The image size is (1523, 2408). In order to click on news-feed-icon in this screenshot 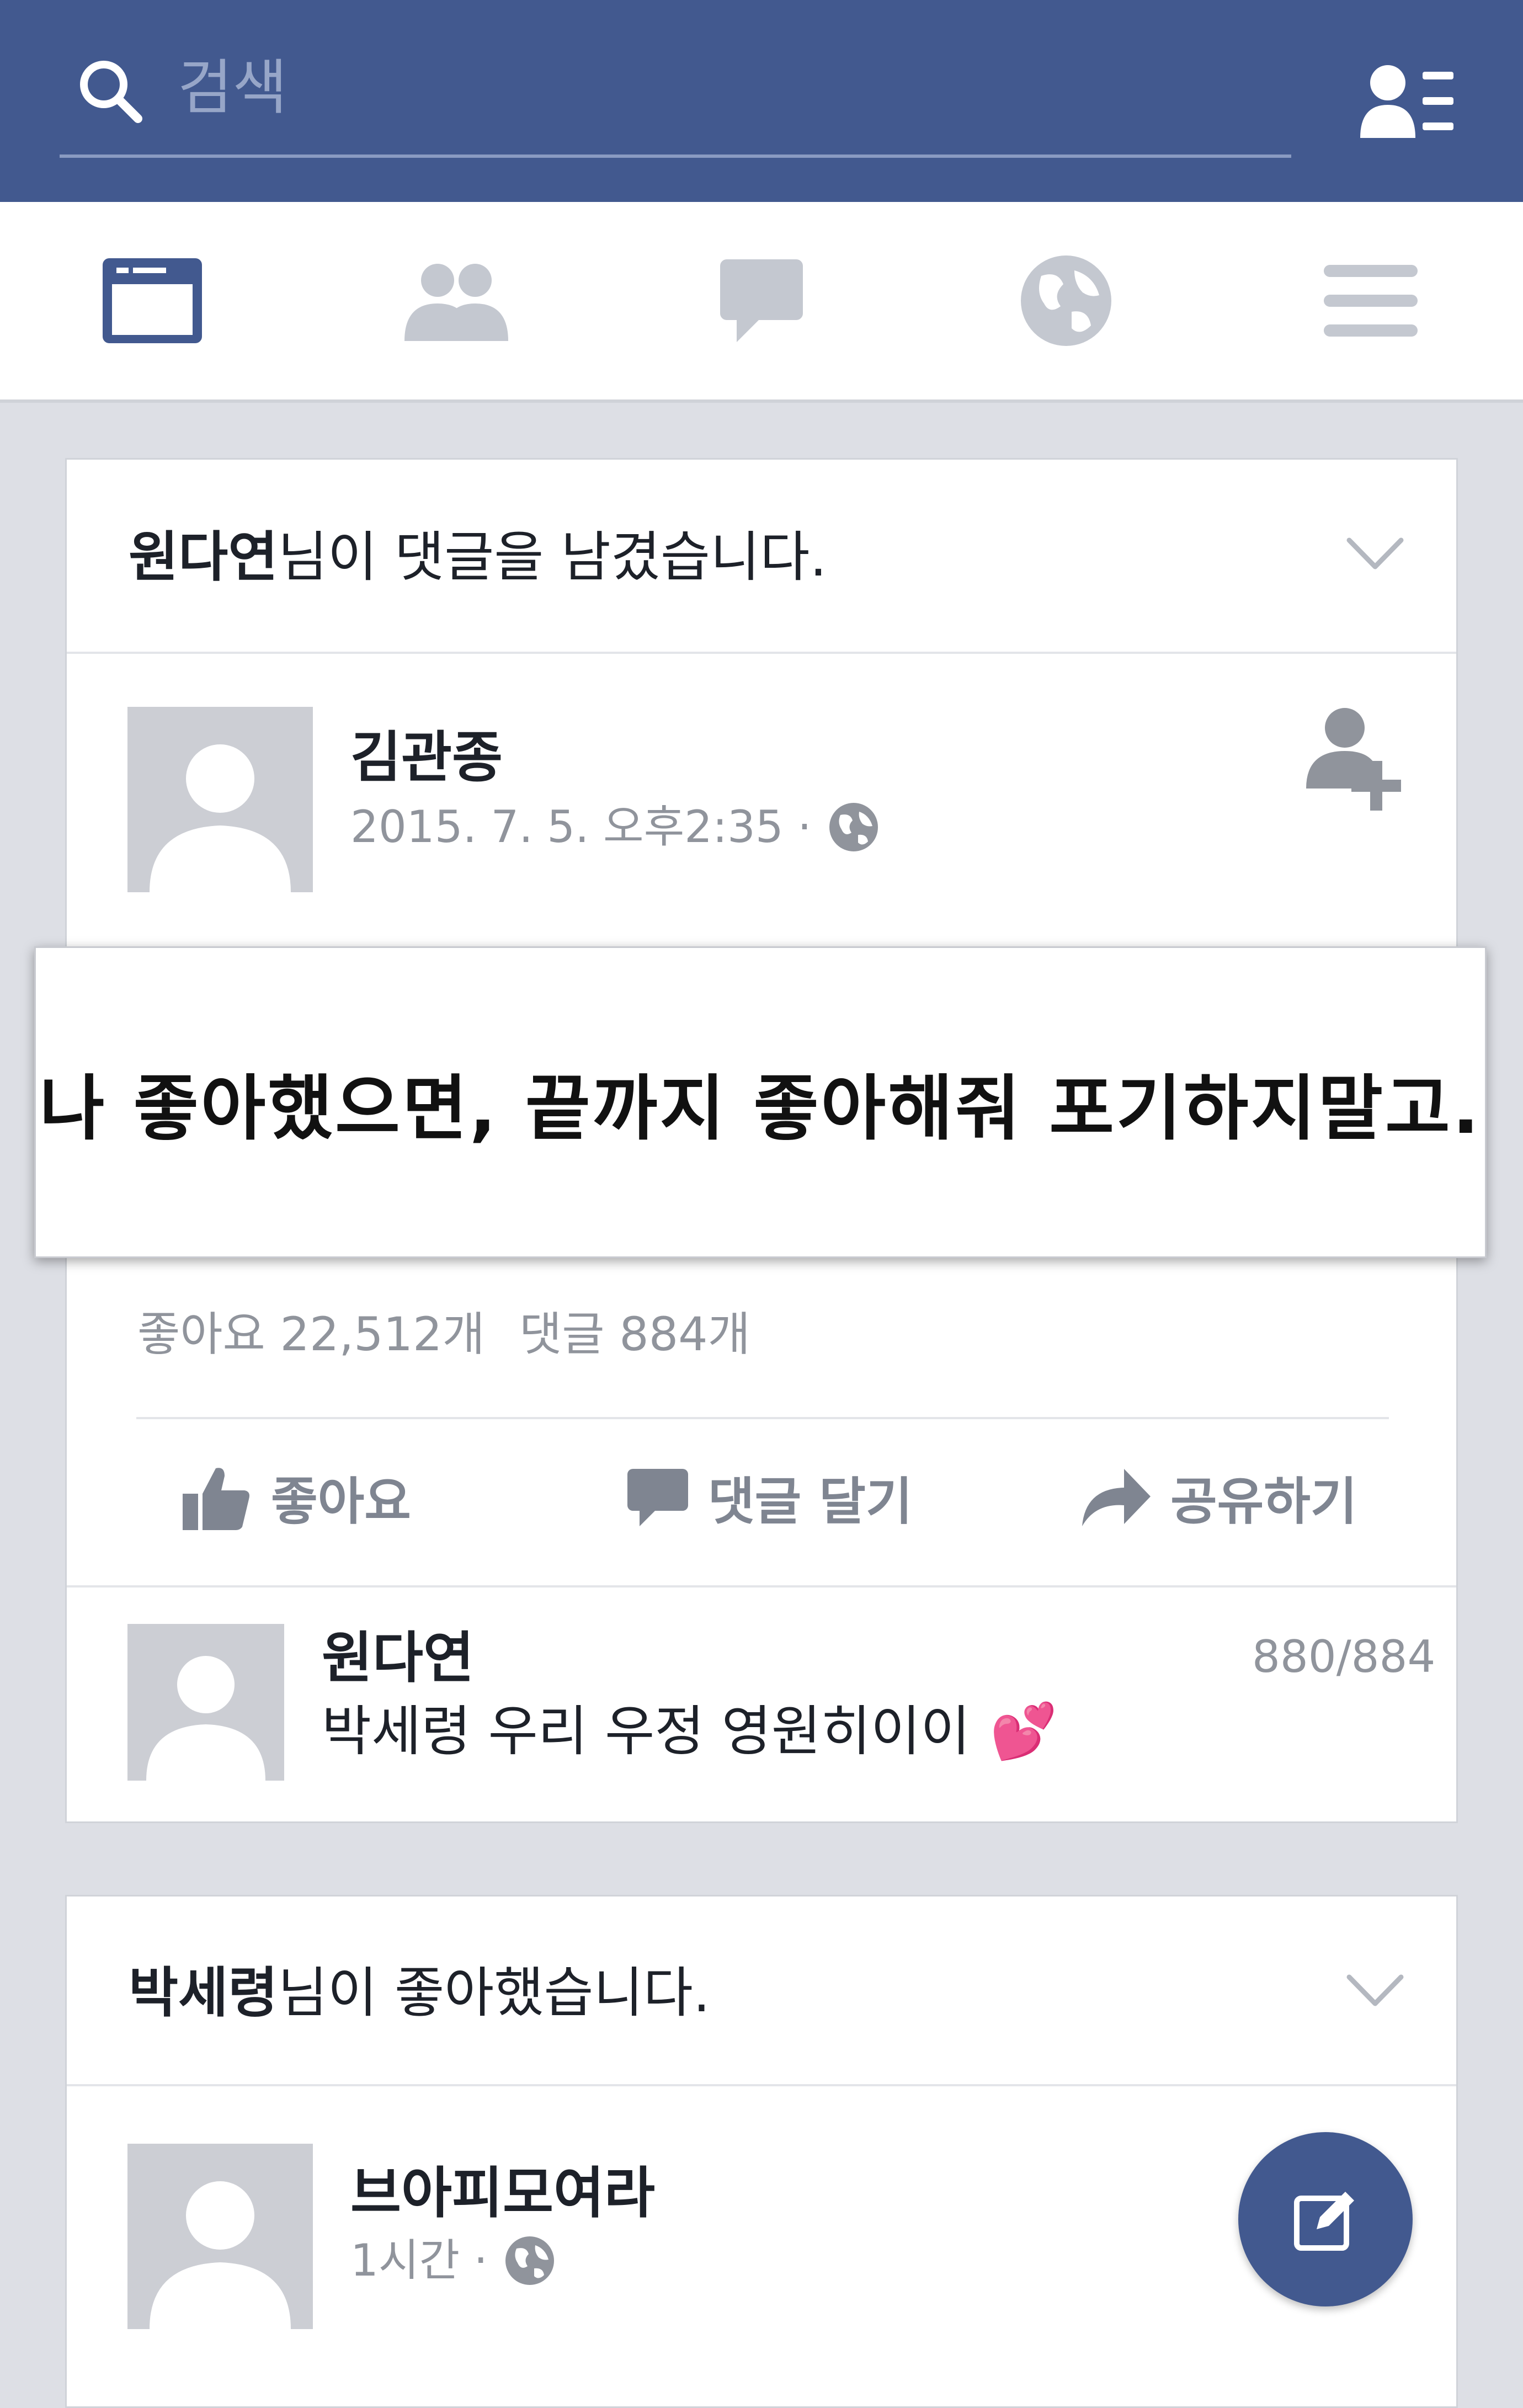, I will do `click(152, 300)`.